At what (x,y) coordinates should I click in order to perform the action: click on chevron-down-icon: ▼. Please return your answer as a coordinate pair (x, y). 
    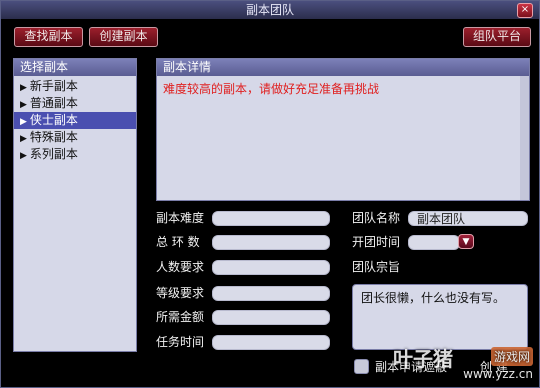
    Looking at the image, I should click on (466, 242).